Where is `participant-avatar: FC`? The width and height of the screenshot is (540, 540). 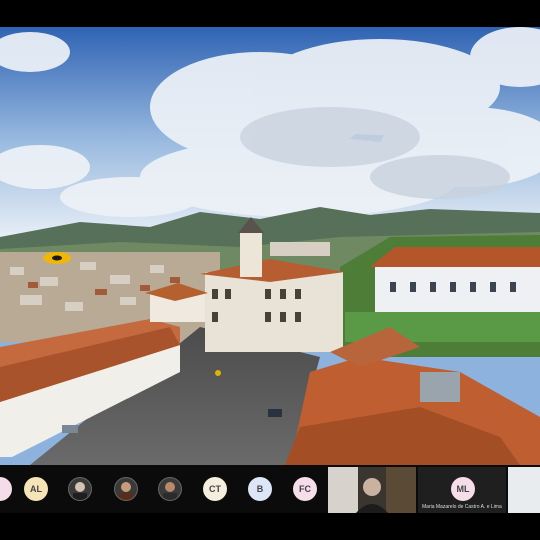
participant-avatar: FC is located at coordinates (305, 489).